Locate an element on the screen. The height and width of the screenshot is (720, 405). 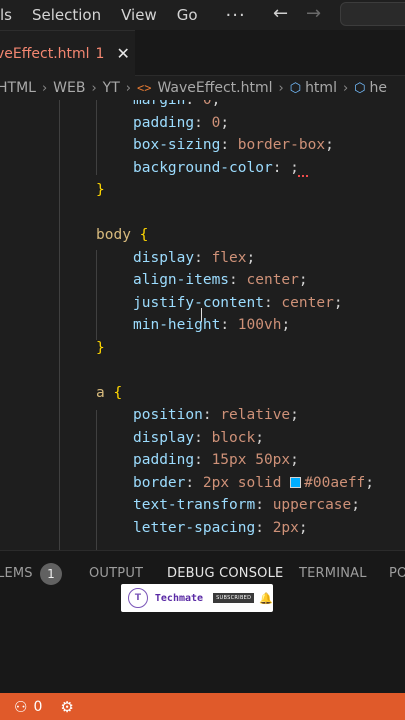
tab-waveeffect-html: veEffect.html 1 ✕ is located at coordinates (67, 53).